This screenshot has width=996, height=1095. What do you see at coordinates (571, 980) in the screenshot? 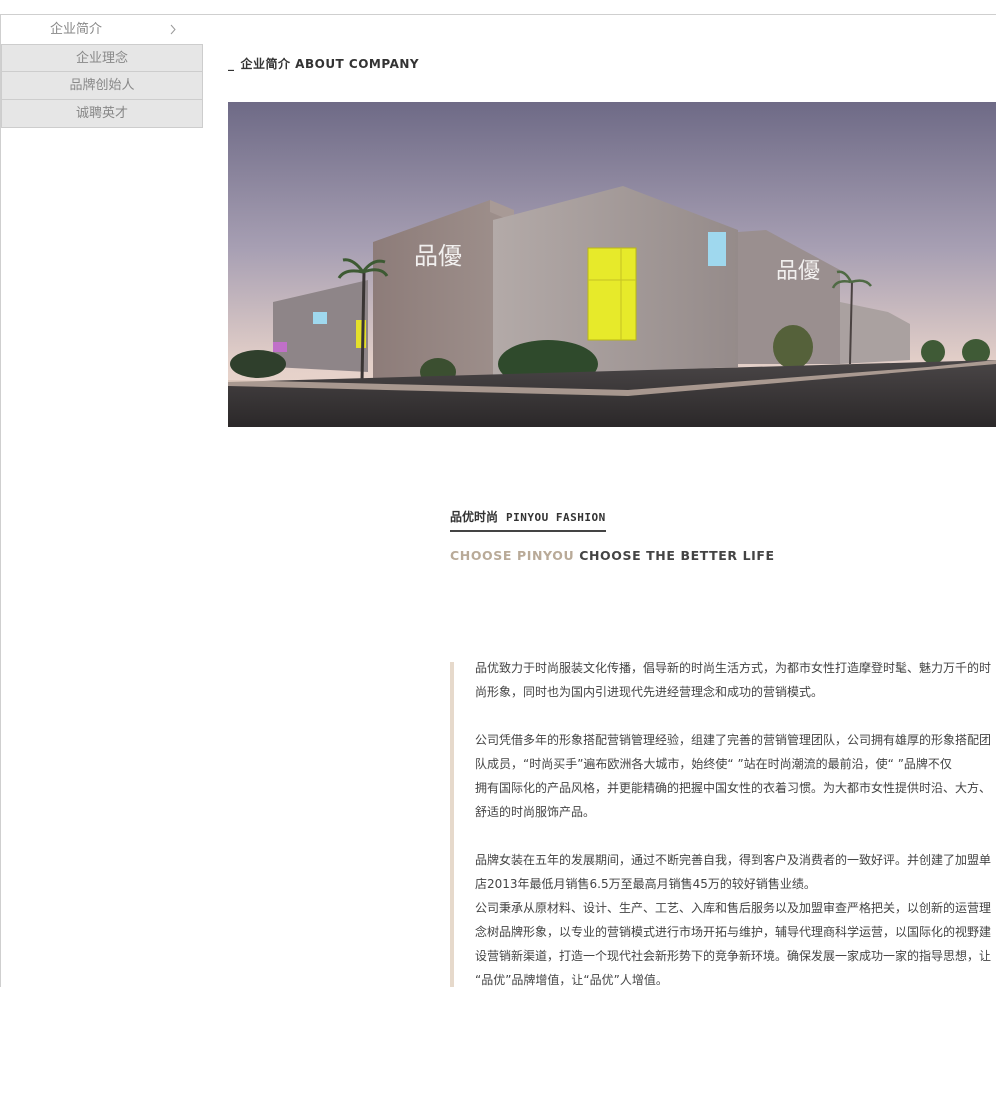
I see `body-line: “品优”品牌增值，让“品优”人增值。` at bounding box center [571, 980].